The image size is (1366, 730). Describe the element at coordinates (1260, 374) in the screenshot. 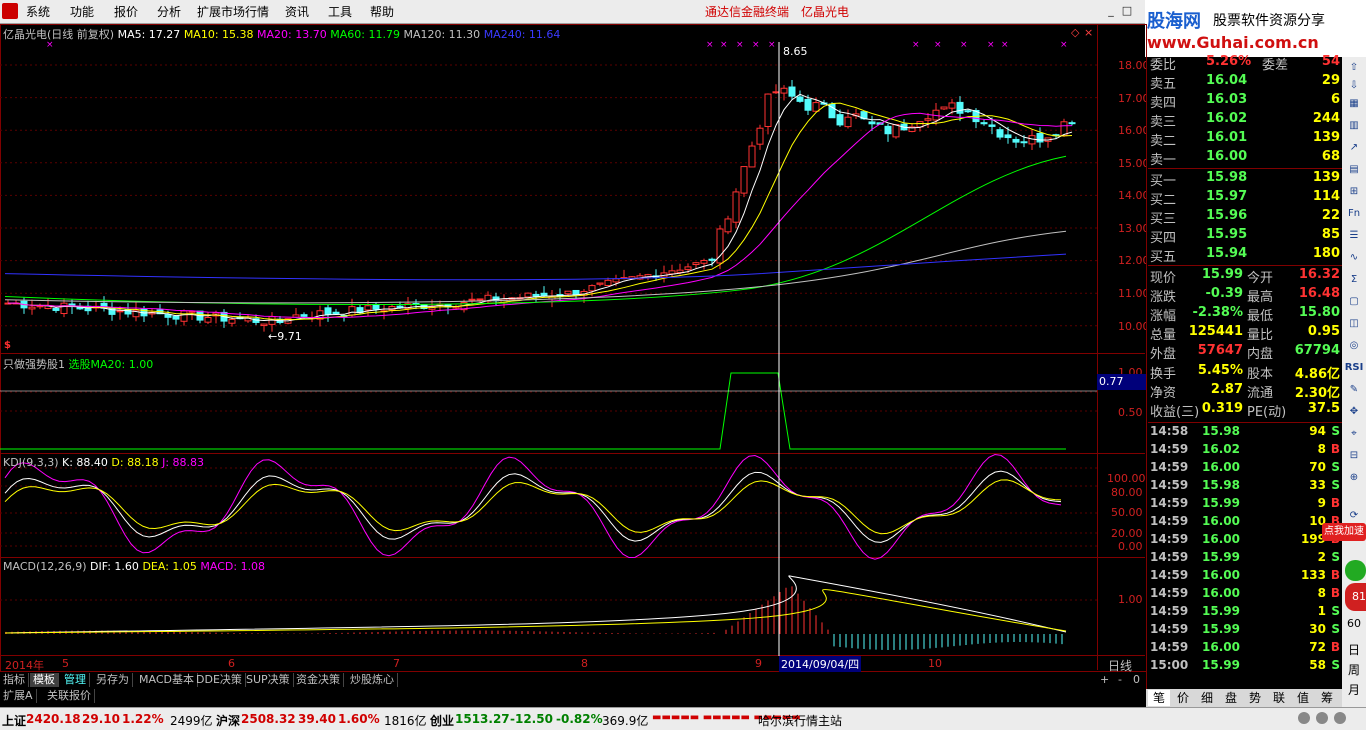

I see `stat-label: 股本` at that location.